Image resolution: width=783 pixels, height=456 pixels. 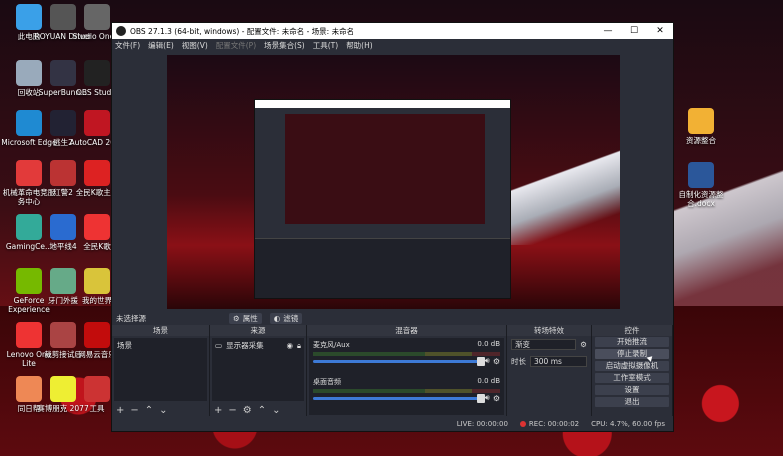 I want to click on transitions-dock: 转场特效 渐变 ⚙ 时长 300 ms, so click(x=549, y=371).